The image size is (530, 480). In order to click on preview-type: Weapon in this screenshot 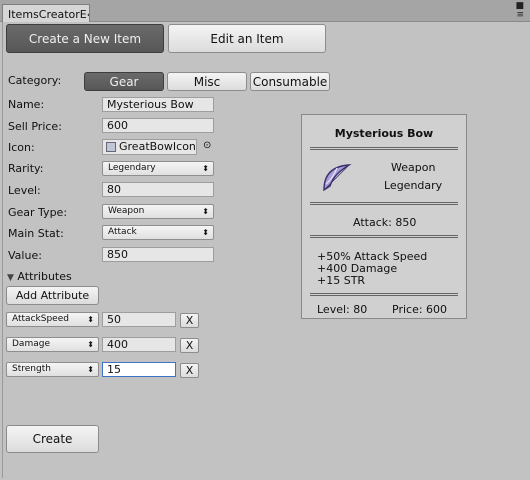, I will do `click(413, 167)`.